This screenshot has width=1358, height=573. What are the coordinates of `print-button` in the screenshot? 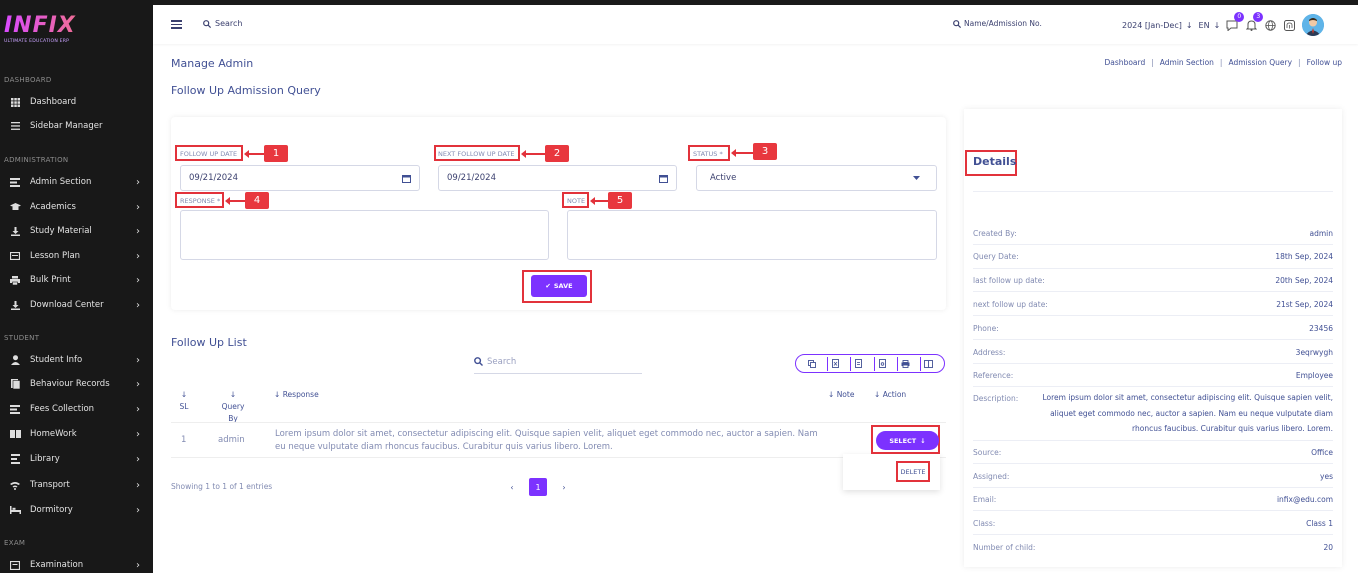 It's located at (904, 363).